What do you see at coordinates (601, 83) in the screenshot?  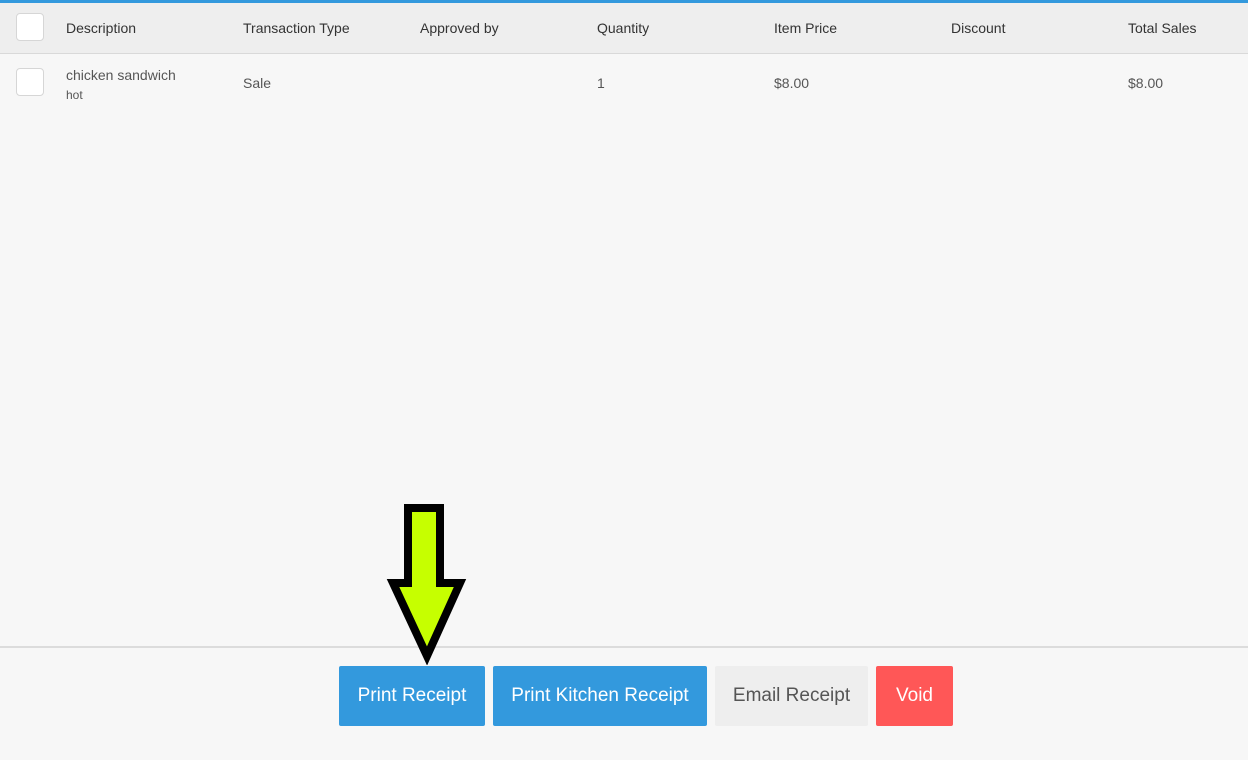 I see `quantity-cell: 1` at bounding box center [601, 83].